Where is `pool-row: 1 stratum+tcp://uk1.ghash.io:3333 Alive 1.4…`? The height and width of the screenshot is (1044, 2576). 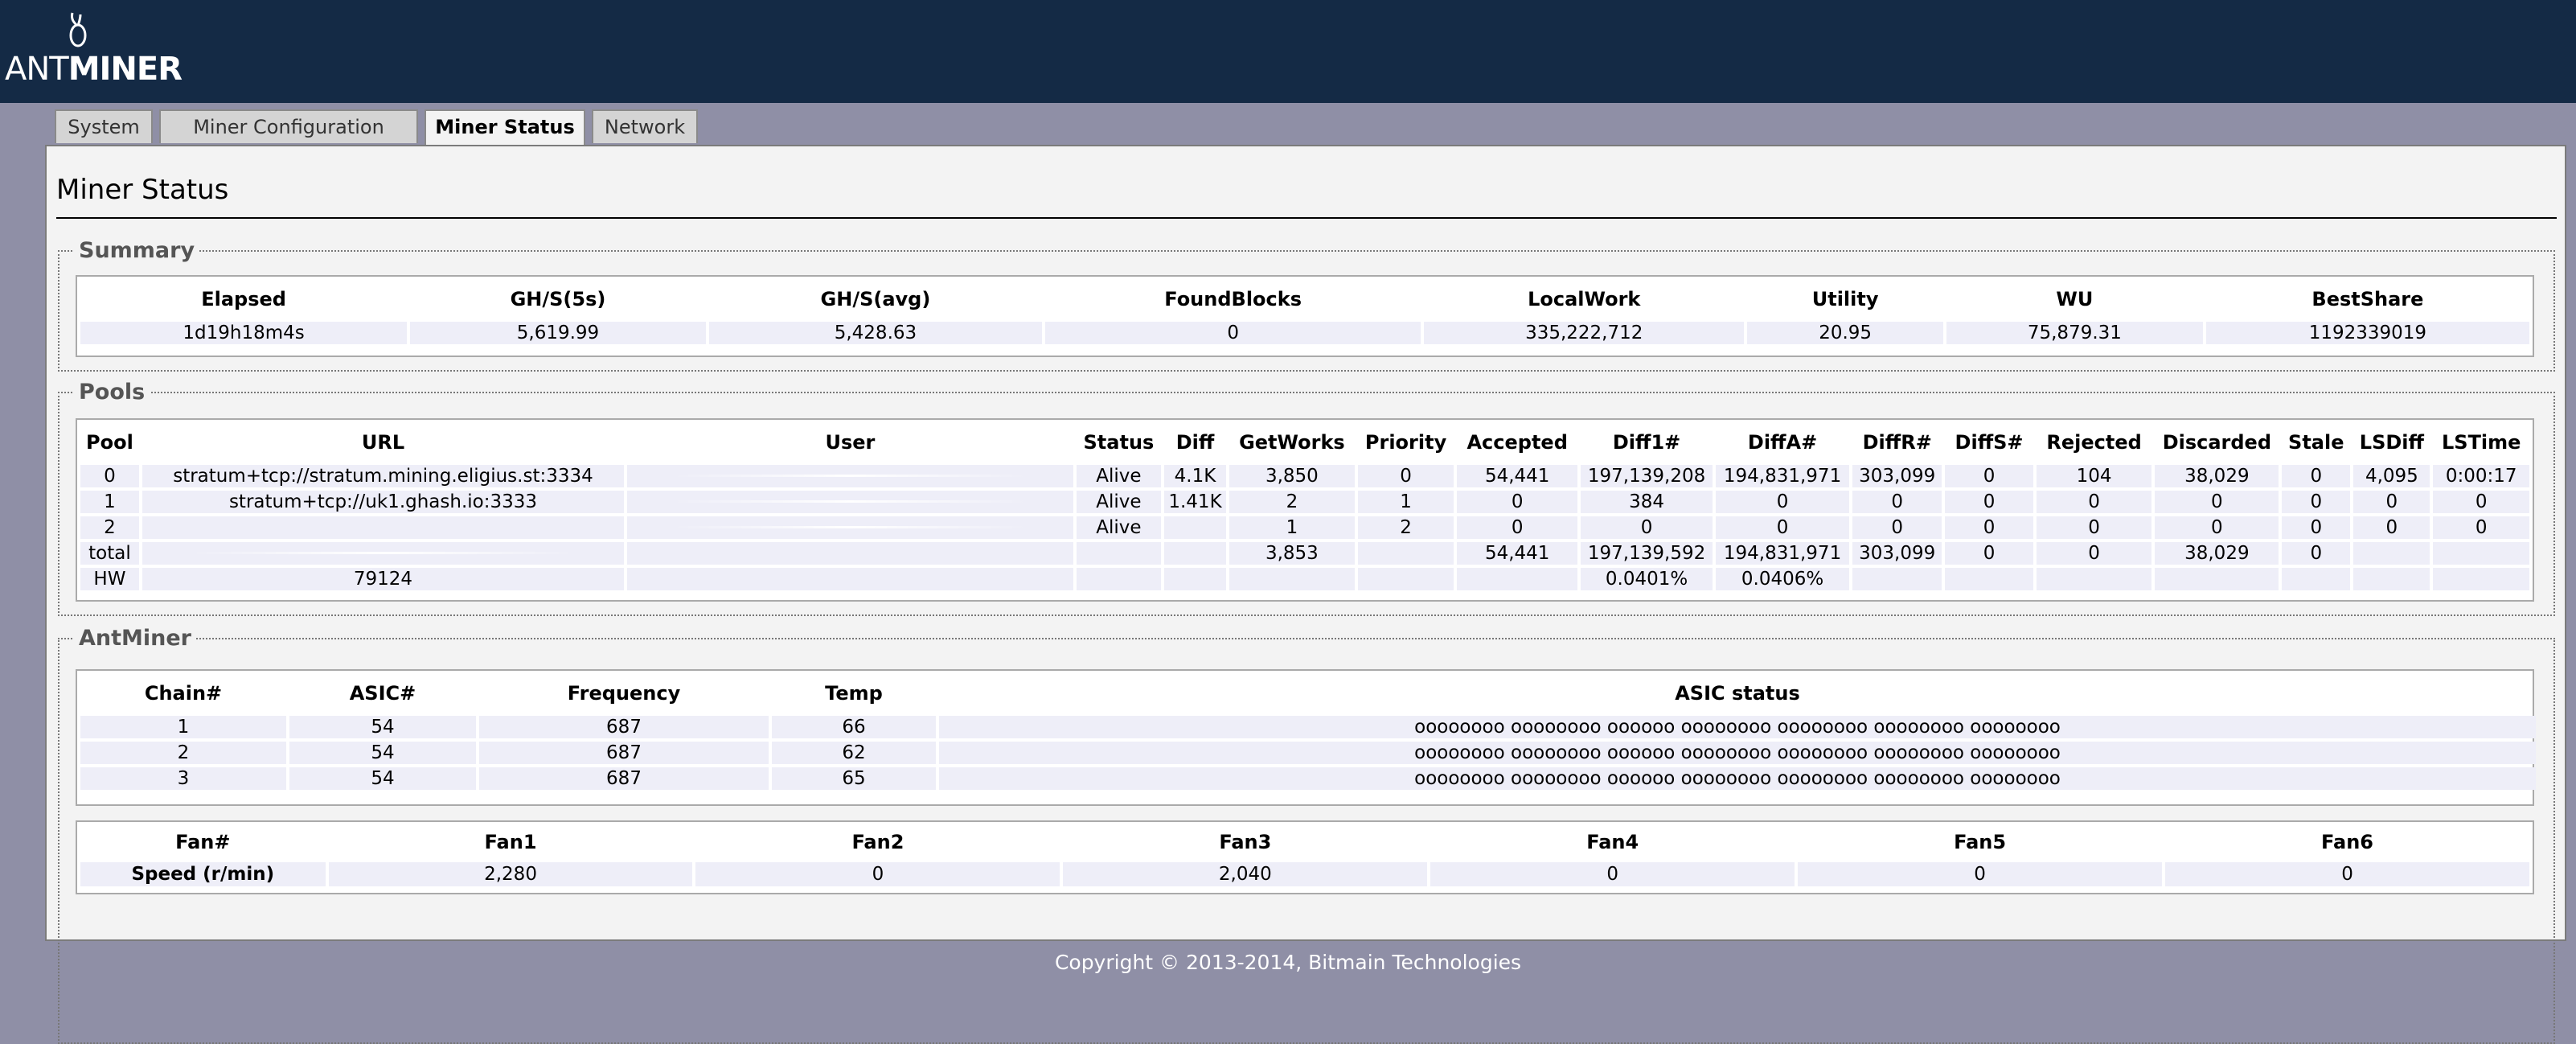 pool-row: 1 stratum+tcp://uk1.ghash.io:3333 Alive 1.4… is located at coordinates (1304, 502).